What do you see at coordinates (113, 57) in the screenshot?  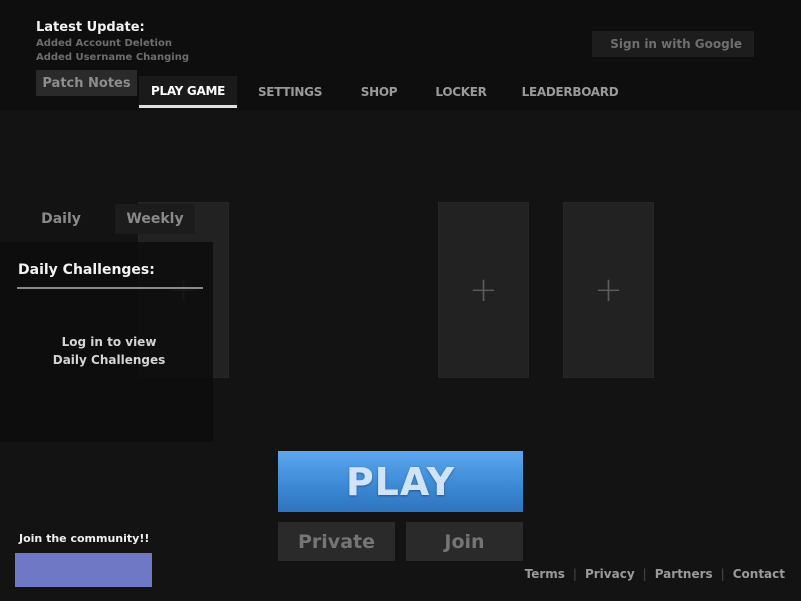 I see `update-note: Added Username Changing` at bounding box center [113, 57].